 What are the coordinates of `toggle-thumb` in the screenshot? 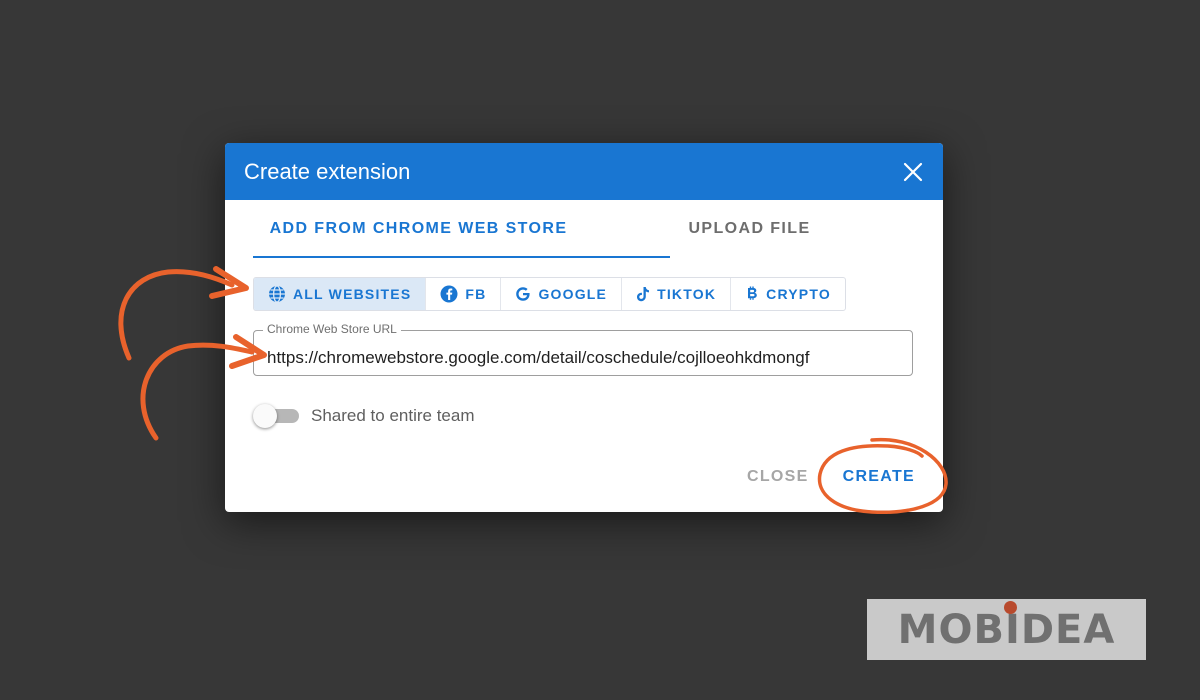 It's located at (265, 416).